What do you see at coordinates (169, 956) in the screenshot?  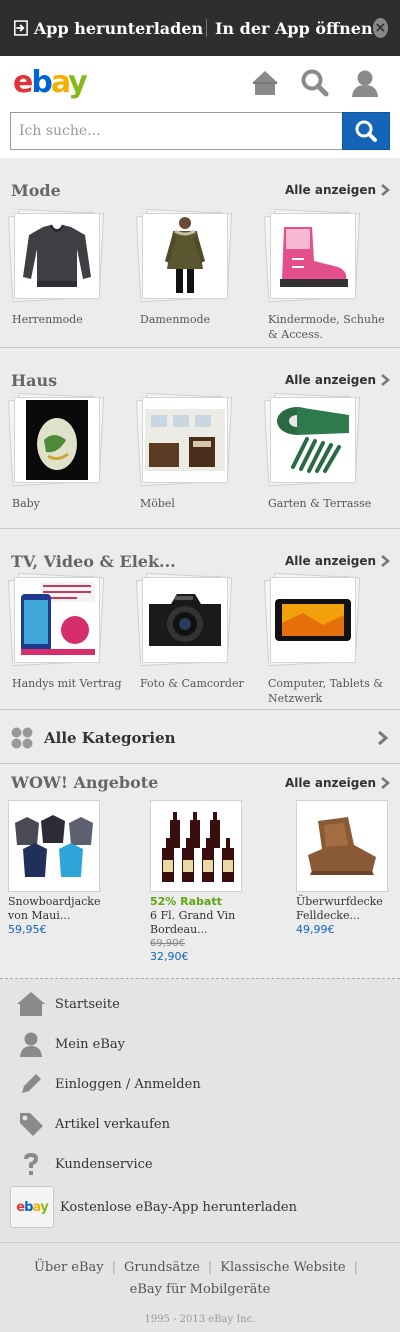 I see `deal-price: 32,90€` at bounding box center [169, 956].